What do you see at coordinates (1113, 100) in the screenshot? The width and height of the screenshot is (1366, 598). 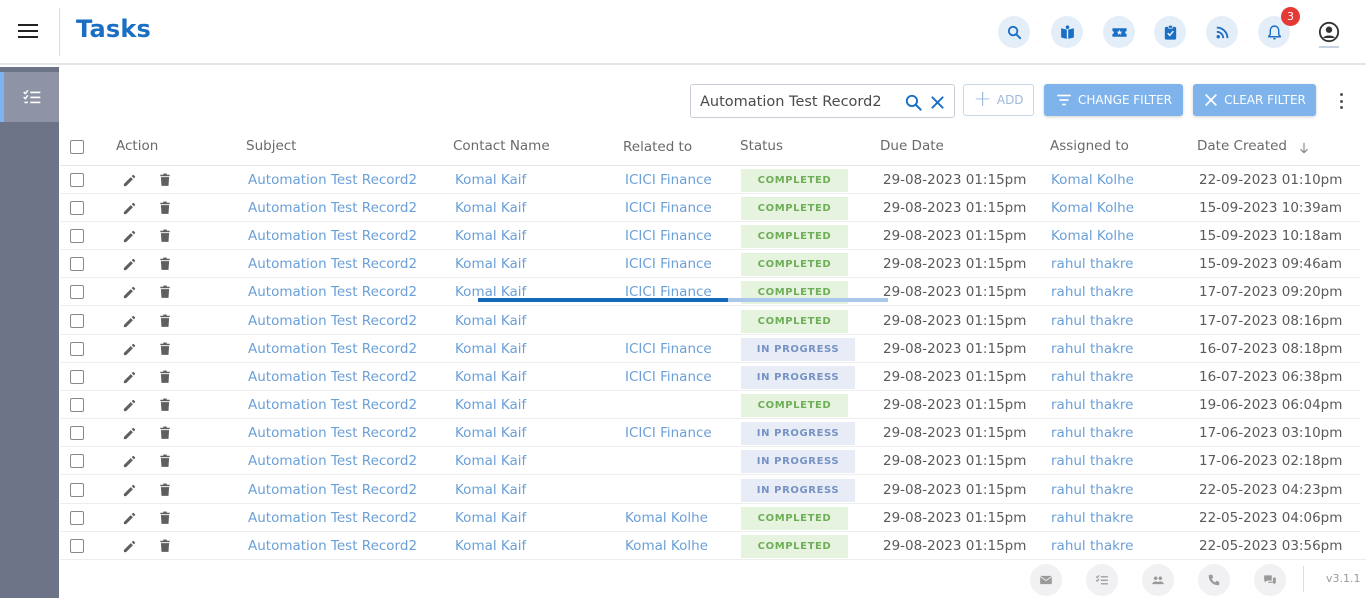 I see `change-filter-button: CHANGE FILTER` at bounding box center [1113, 100].